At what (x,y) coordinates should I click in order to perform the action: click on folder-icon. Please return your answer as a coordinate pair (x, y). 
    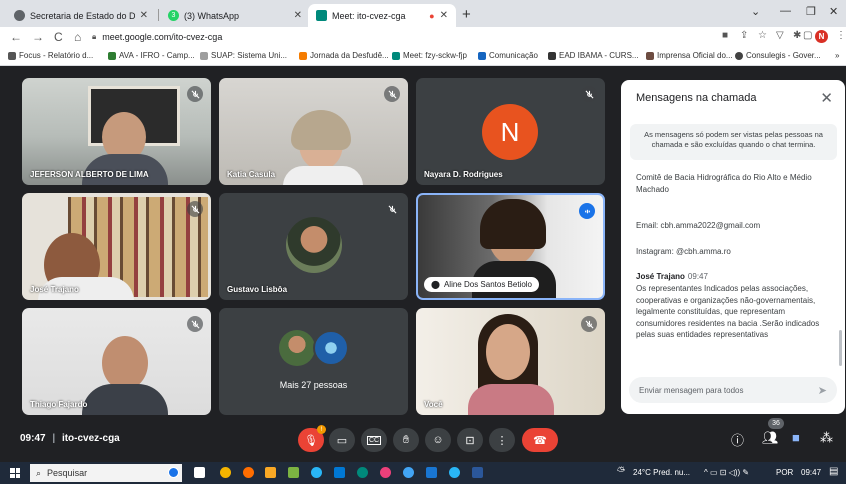
    Looking at the image, I should click on (270, 472).